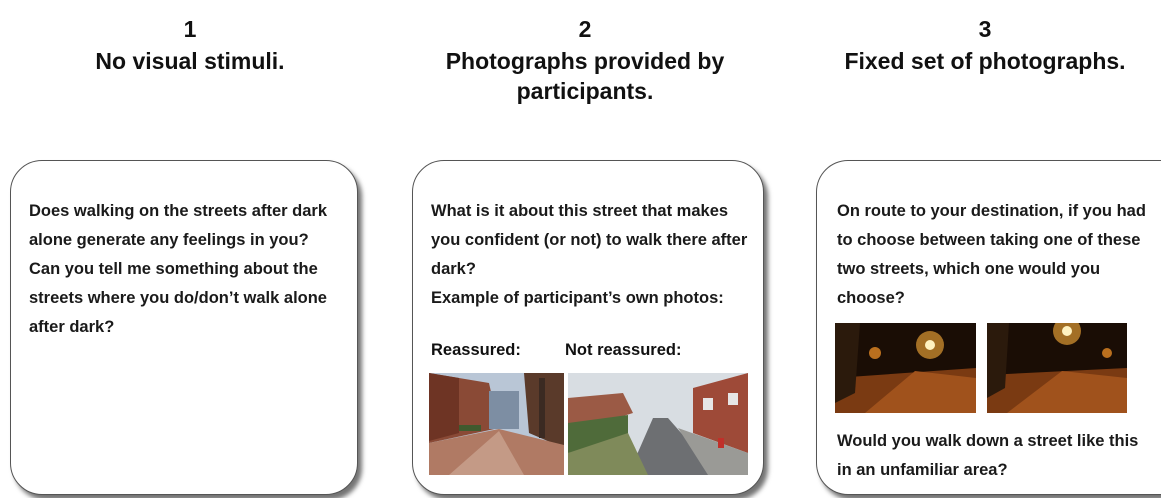 The image size is (1161, 498). Describe the element at coordinates (623, 350) in the screenshot. I see `not-reassured-label: Not reassured:` at that location.